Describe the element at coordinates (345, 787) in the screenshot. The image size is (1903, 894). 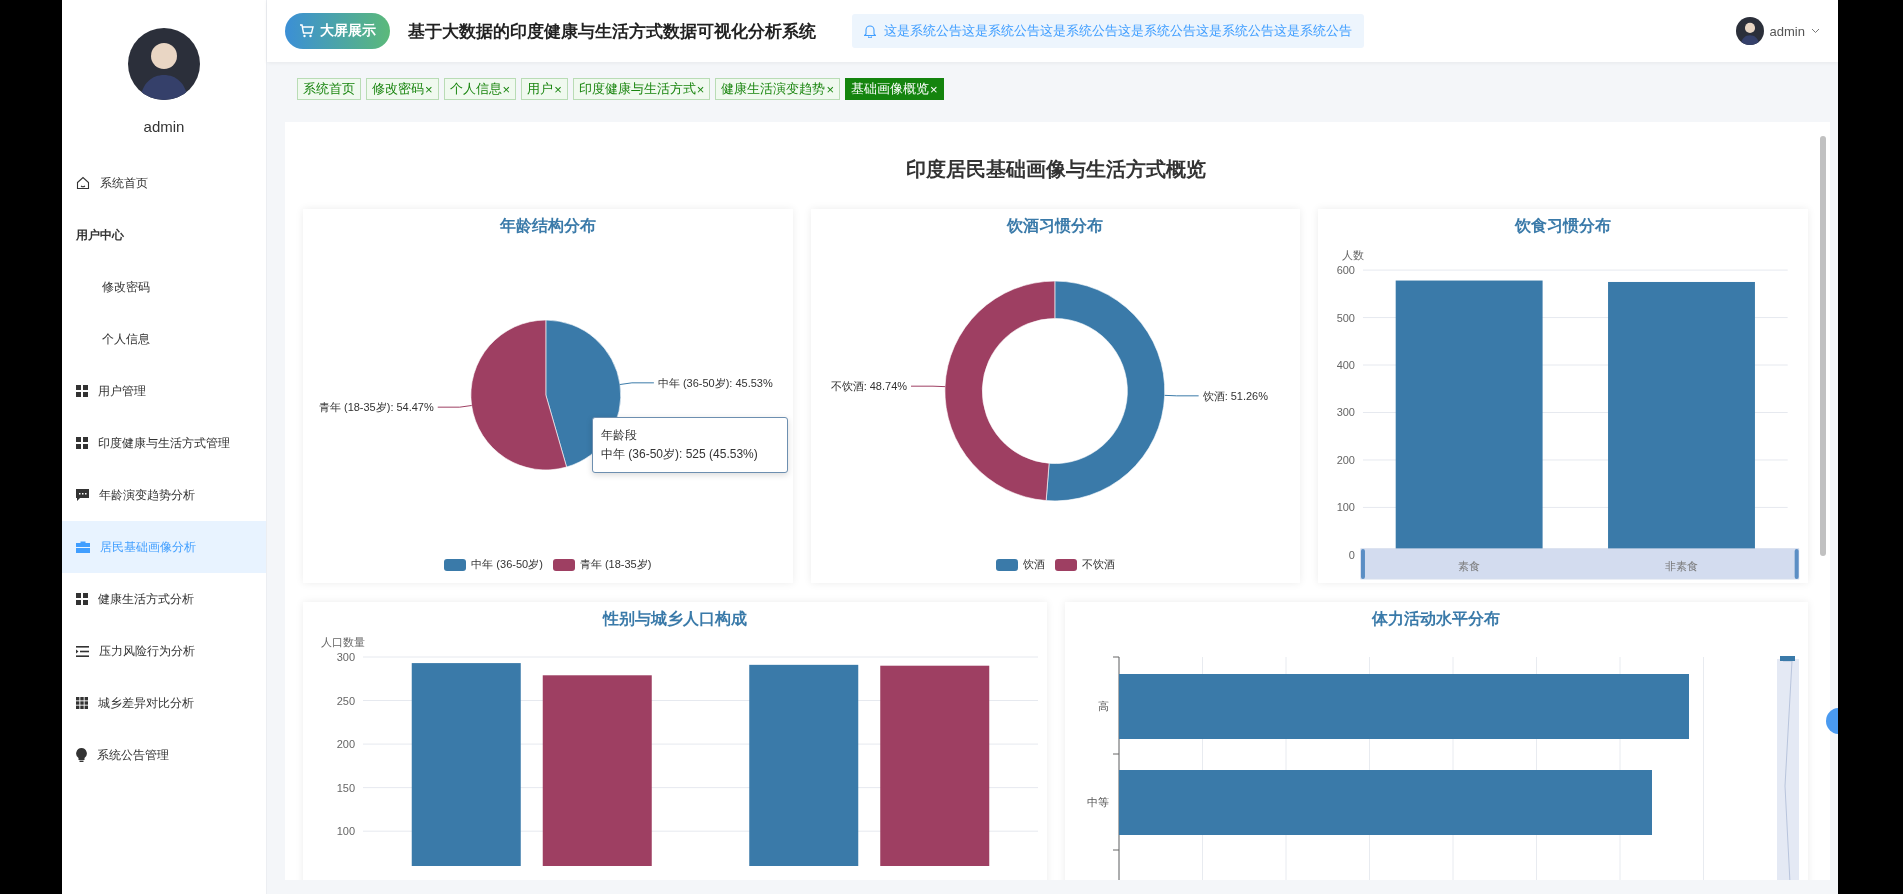
I see `tick-label: 150` at that location.